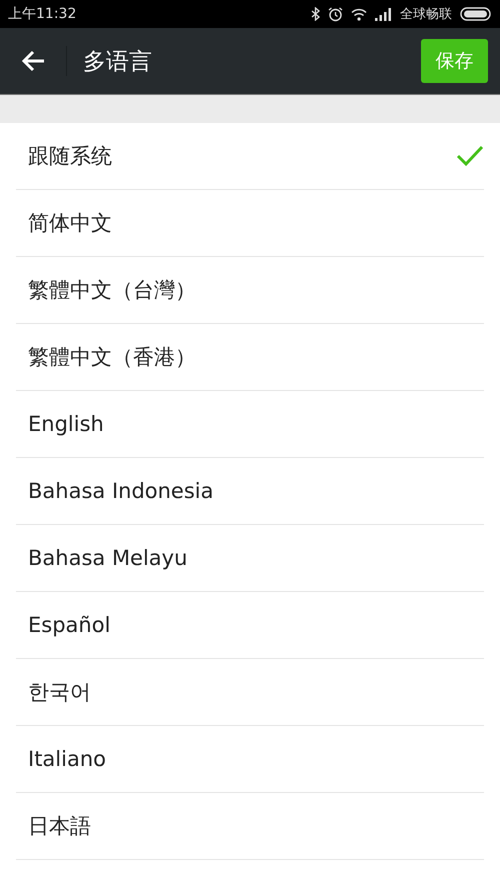 Image resolution: width=500 pixels, height=879 pixels. I want to click on carrier-name: 全球畅联, so click(426, 14).